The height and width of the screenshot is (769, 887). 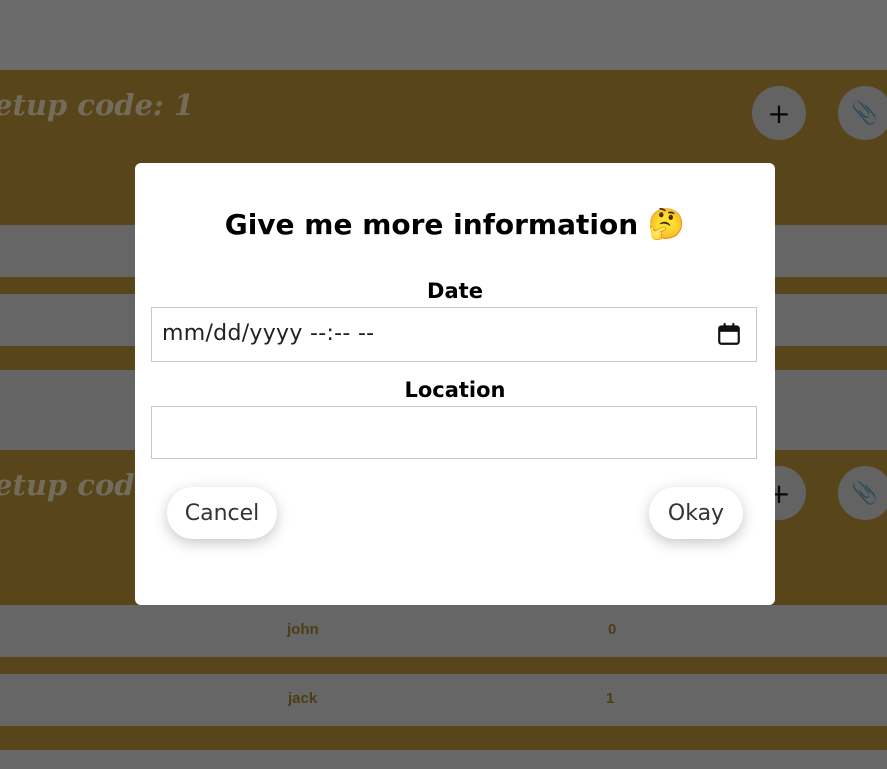 I want to click on location-input, so click(x=454, y=432).